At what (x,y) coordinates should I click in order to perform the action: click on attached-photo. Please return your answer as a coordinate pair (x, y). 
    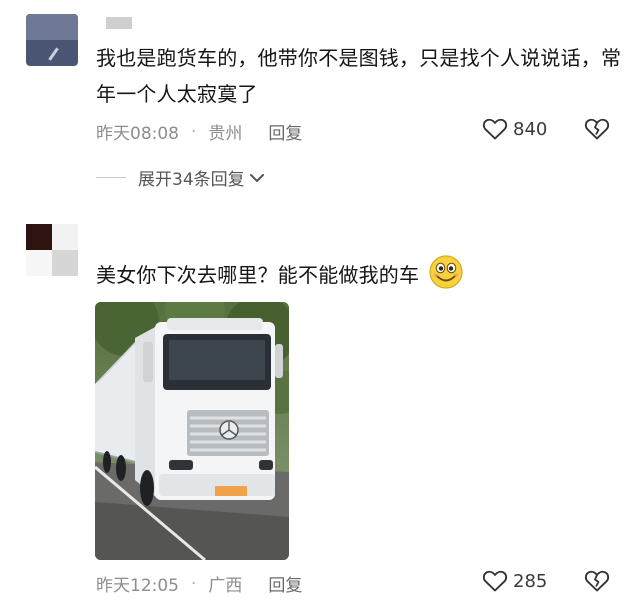
    Looking at the image, I should click on (192, 431).